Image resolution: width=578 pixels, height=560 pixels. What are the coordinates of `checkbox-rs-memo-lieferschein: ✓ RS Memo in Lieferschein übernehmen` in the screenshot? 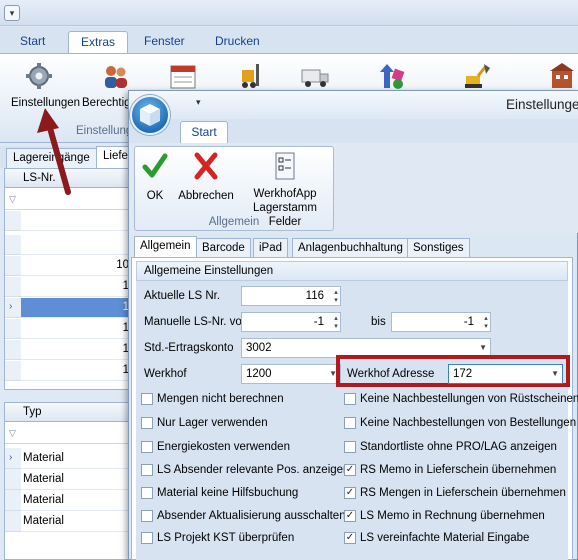 It's located at (450, 470).